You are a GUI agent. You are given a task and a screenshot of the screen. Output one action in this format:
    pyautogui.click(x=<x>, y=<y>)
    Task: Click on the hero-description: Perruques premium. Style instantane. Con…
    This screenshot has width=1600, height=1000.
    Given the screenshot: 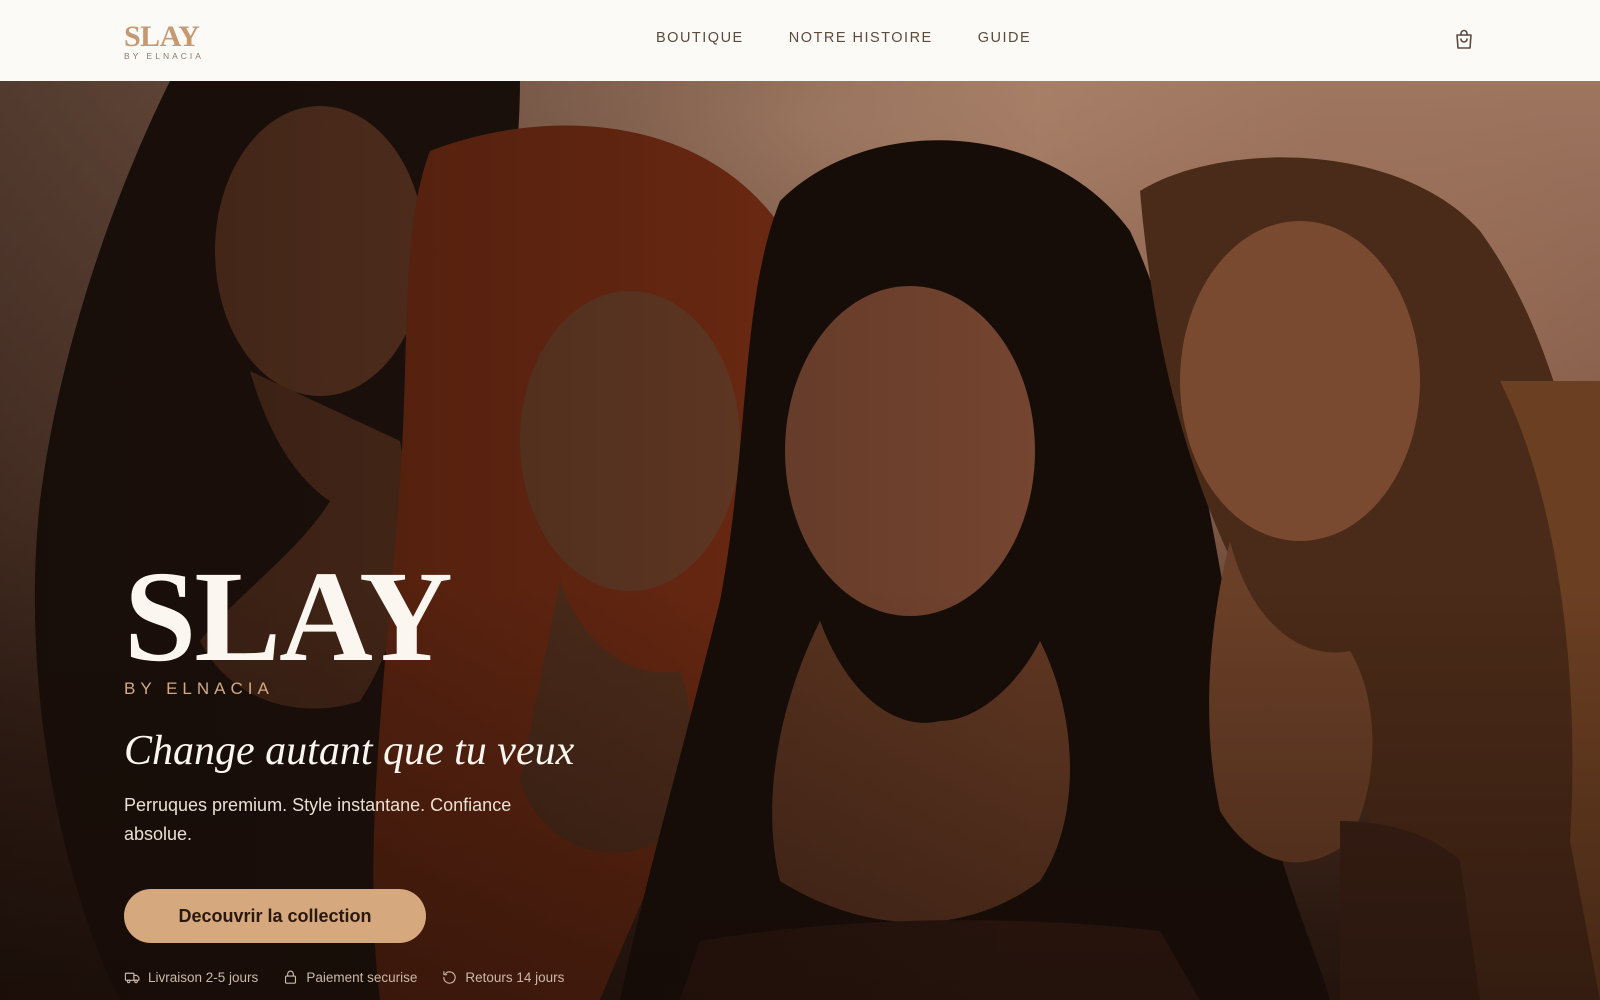 What is the action you would take?
    pyautogui.click(x=318, y=819)
    